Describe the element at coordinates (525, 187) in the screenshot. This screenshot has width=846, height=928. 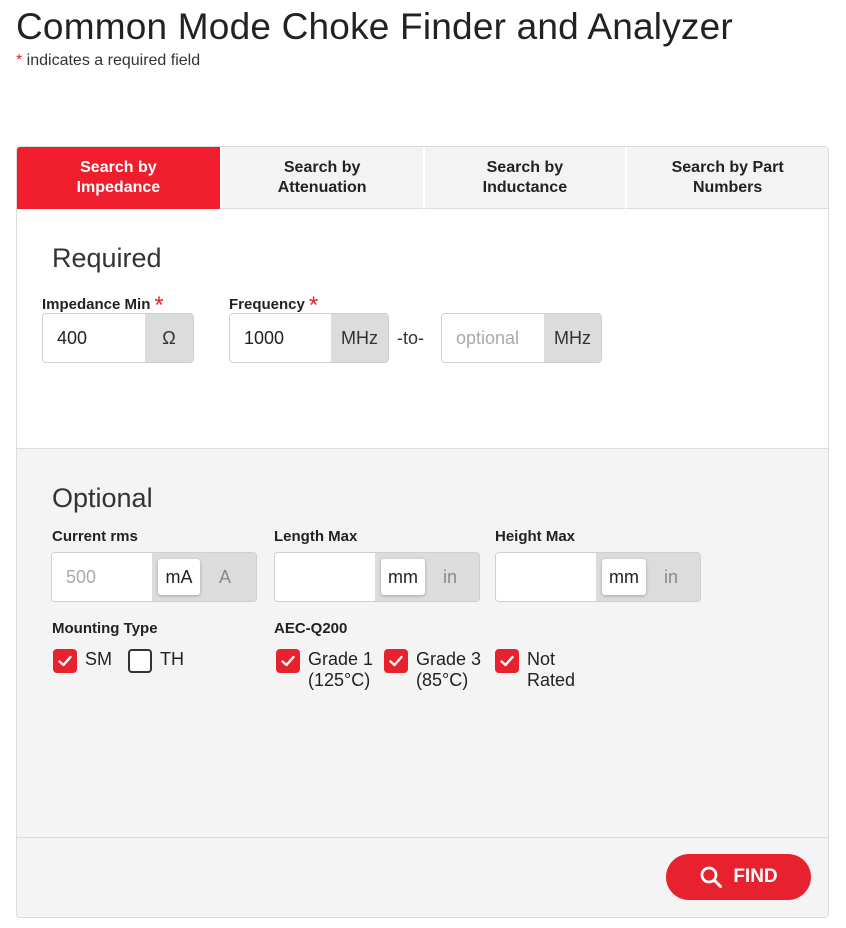
I see `tab-label-line2: Inductance` at that location.